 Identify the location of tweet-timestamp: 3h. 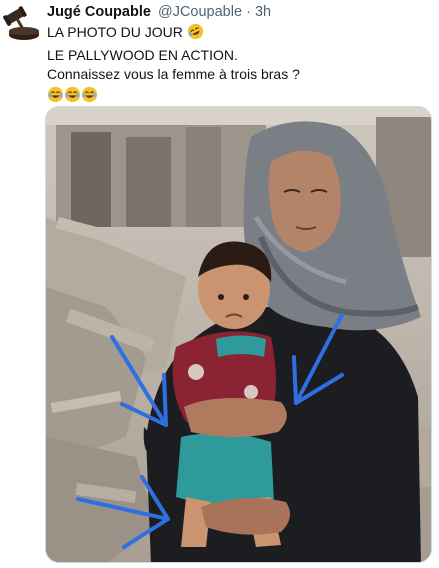
(263, 12).